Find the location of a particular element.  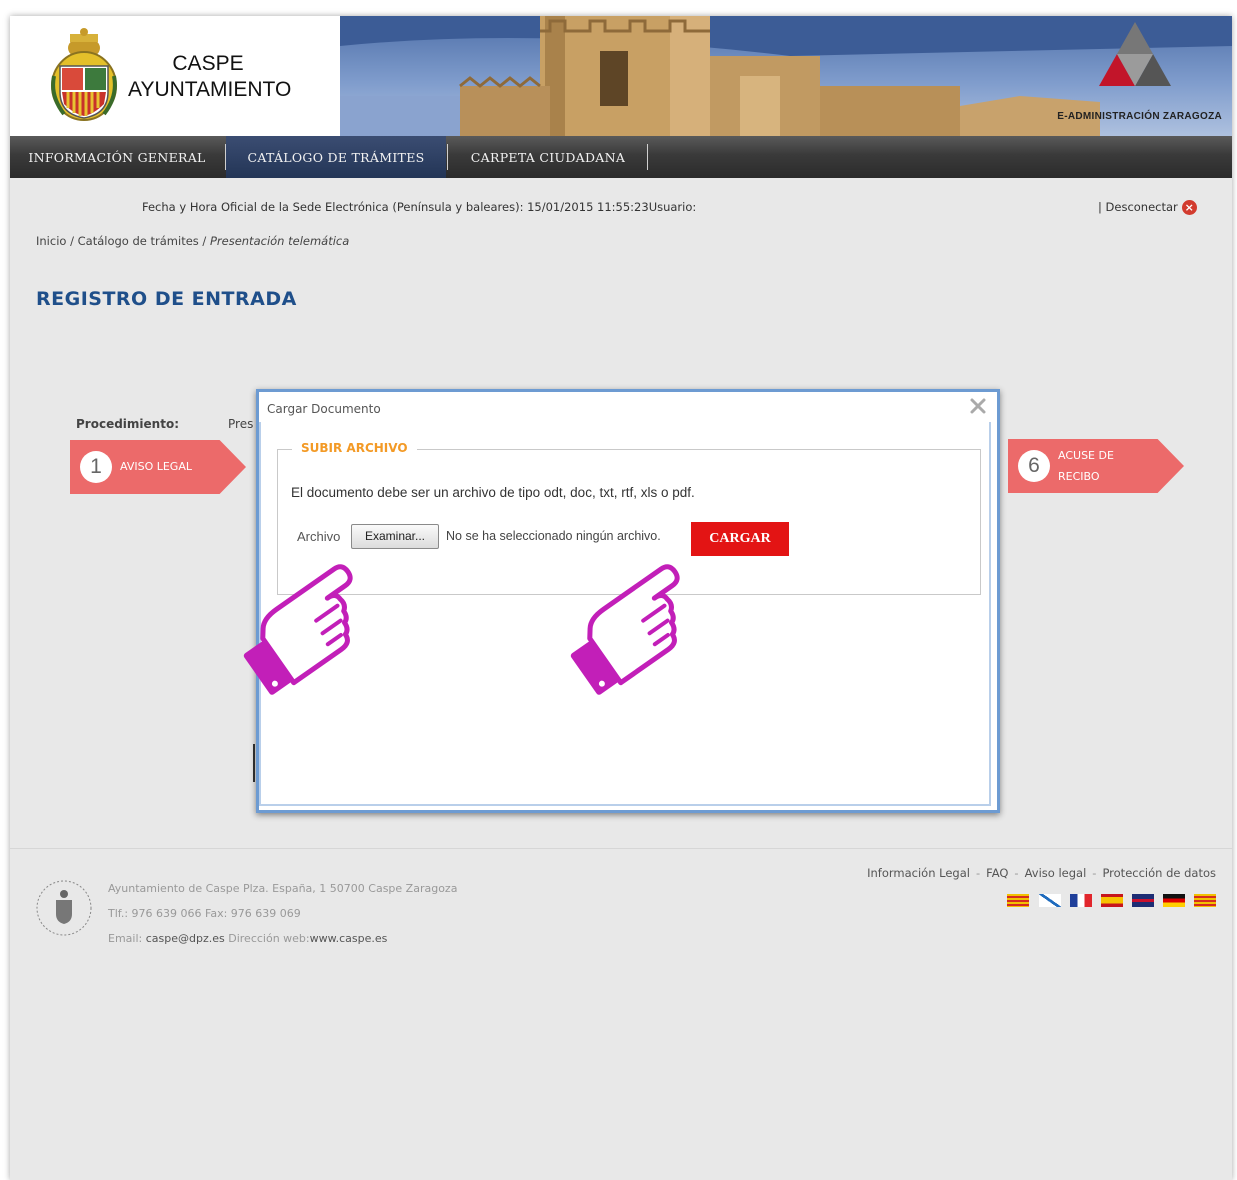

footer-web-prefix: Dirección web: is located at coordinates (267, 938).